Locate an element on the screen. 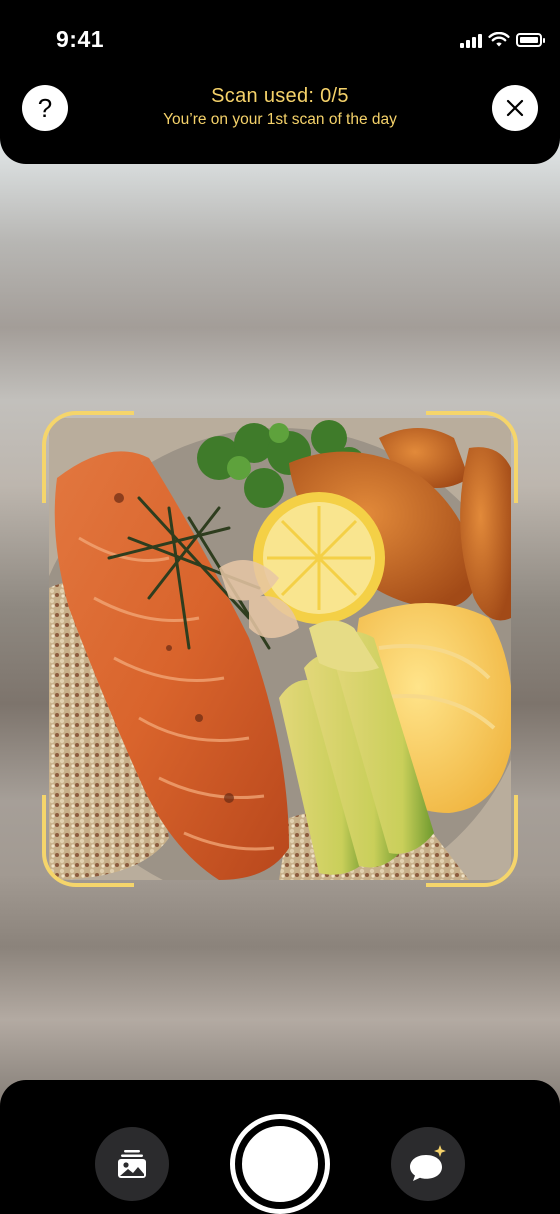 Image resolution: width=560 pixels, height=1214 pixels. scan-frame-corner-top-left is located at coordinates (88, 457).